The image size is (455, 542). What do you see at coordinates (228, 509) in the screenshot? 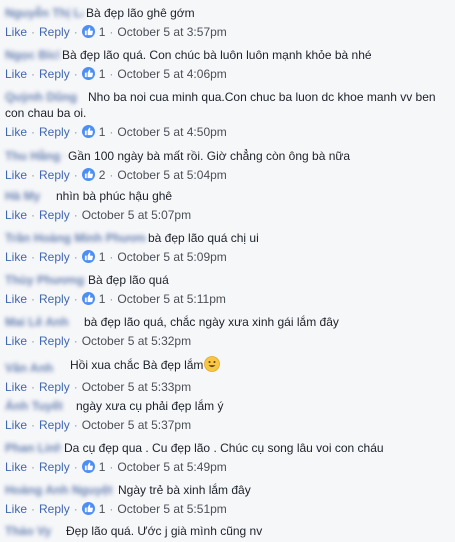
I see `comment-actions: Like · Reply · 1 · October 5 at 5:51pm` at bounding box center [228, 509].